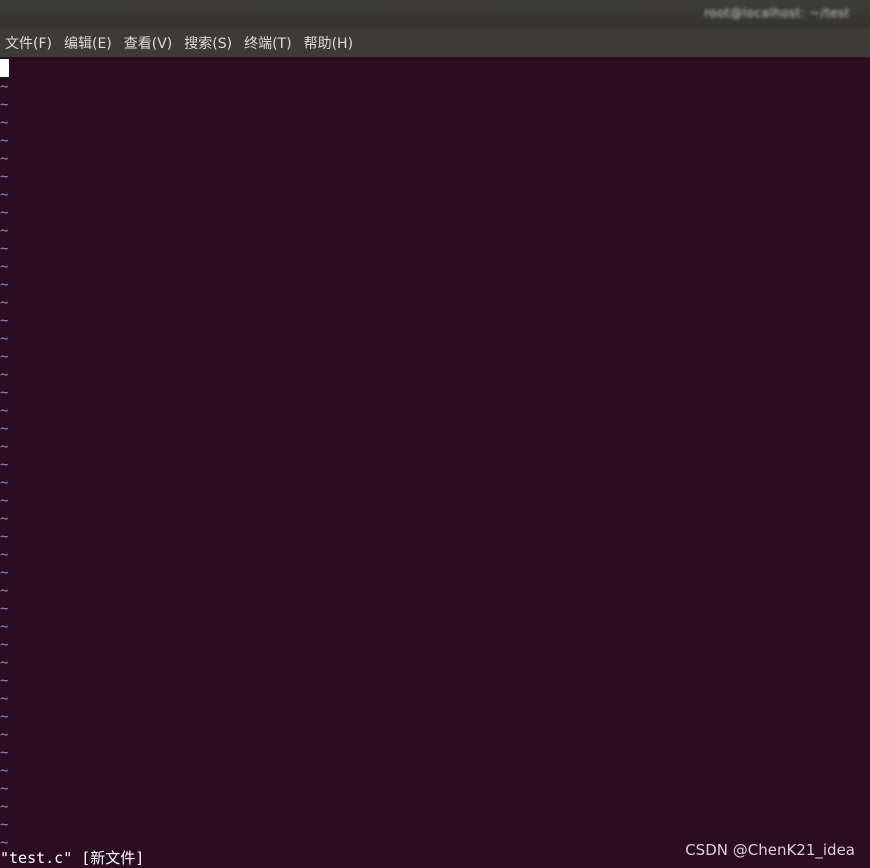 This screenshot has height=868, width=870. Describe the element at coordinates (435, 14) in the screenshot. I see `title-bar: root@localhost: ~/test` at that location.